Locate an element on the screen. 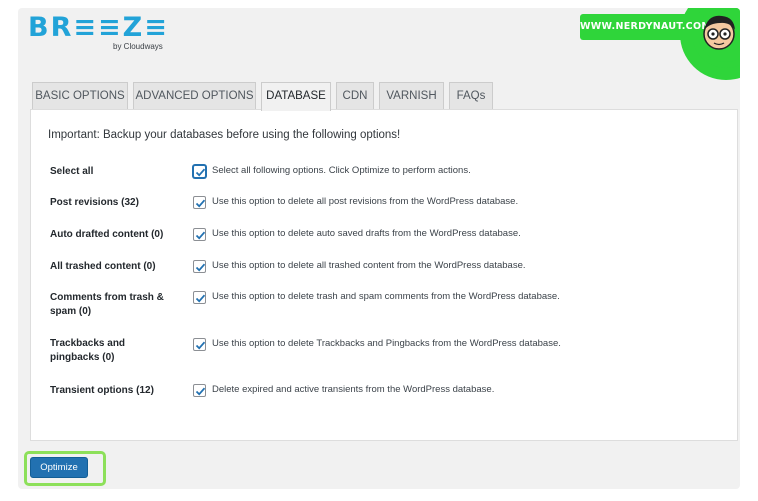  optimize-highlight: Optimize is located at coordinates (65, 468).